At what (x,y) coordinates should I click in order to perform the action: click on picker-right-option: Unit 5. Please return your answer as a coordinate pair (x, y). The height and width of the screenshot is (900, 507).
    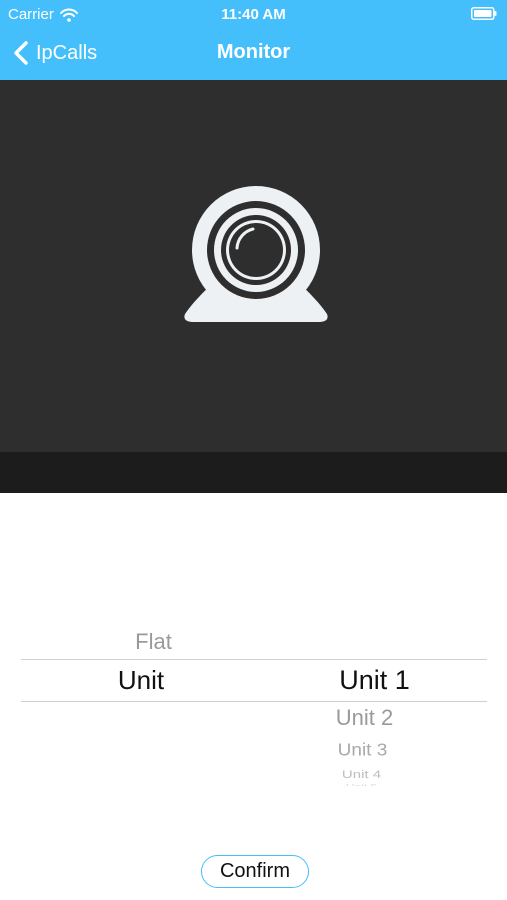
    Looking at the image, I should click on (361, 784).